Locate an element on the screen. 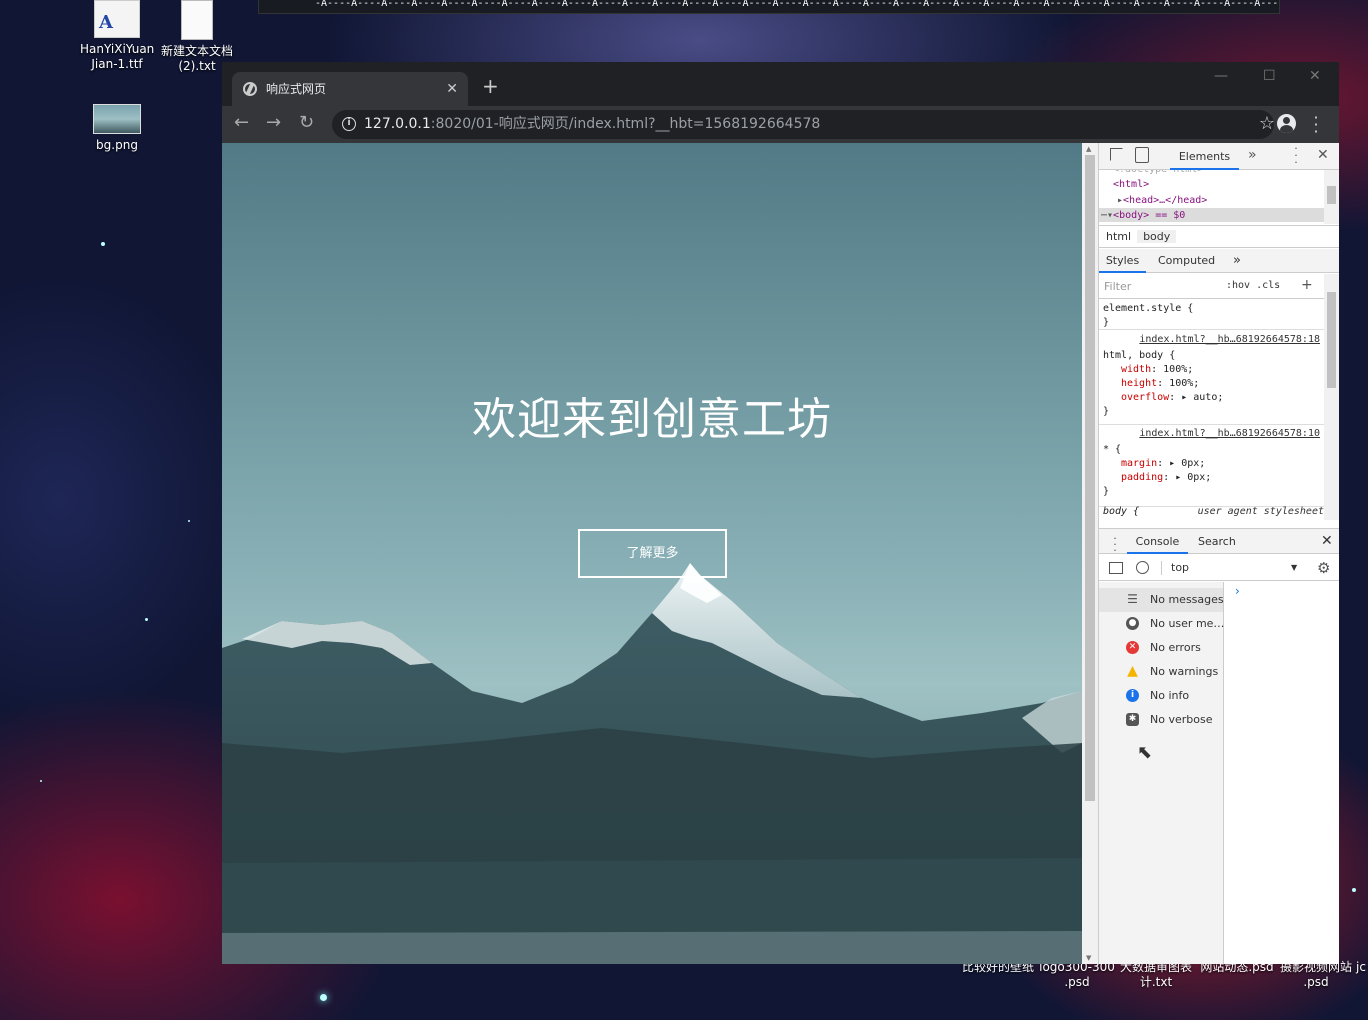 This screenshot has height=1020, width=1368. browser-tab: 响应式网页 ✕ is located at coordinates (350, 89).